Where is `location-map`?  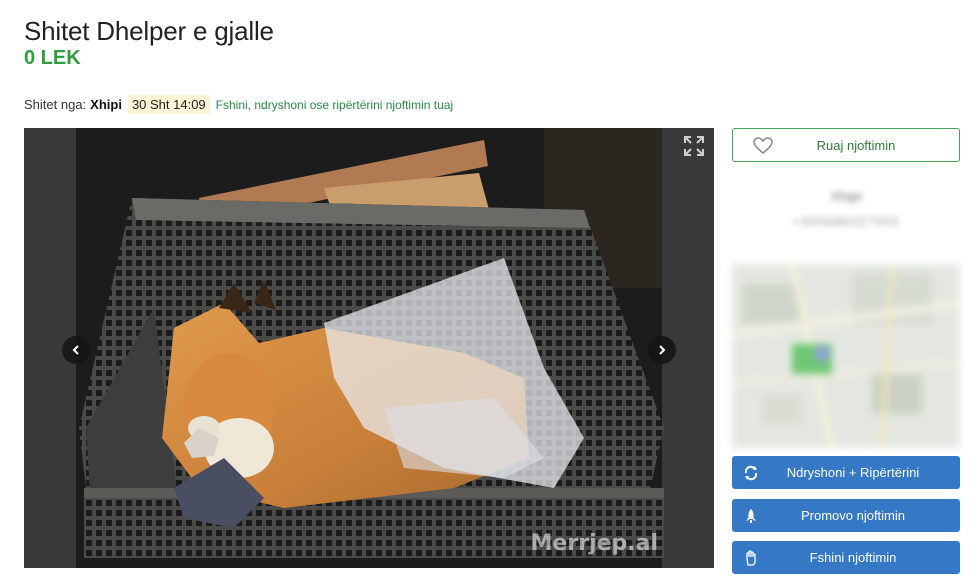 location-map is located at coordinates (846, 356).